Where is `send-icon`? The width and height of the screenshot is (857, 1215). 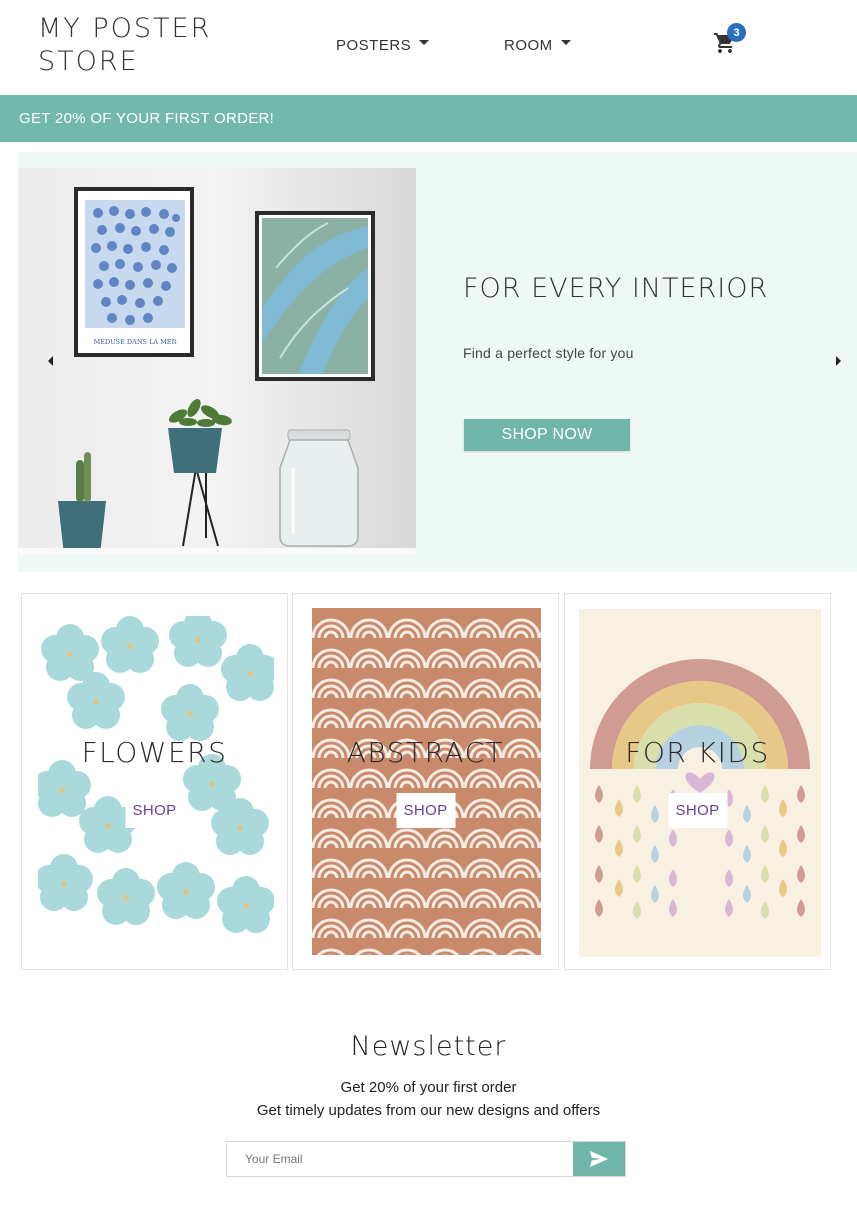 send-icon is located at coordinates (599, 1159).